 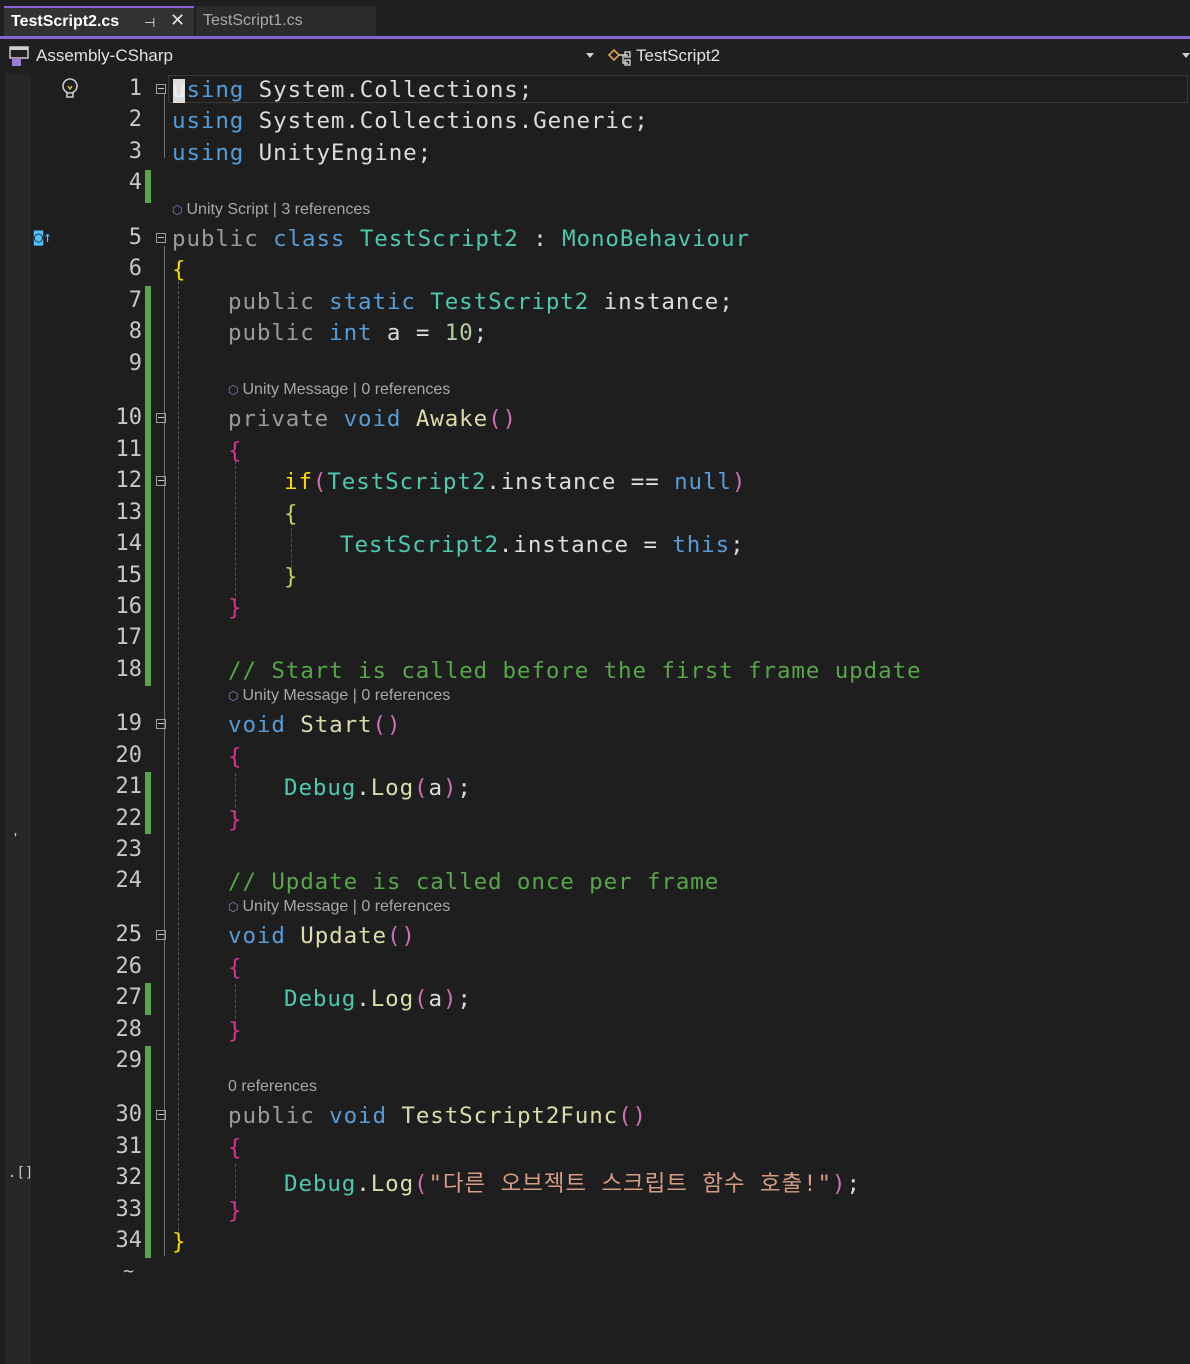 What do you see at coordinates (595, 19) in the screenshot?
I see `tab-bar: TestScript2.cs ⊣ ✕ TestScript1.cs` at bounding box center [595, 19].